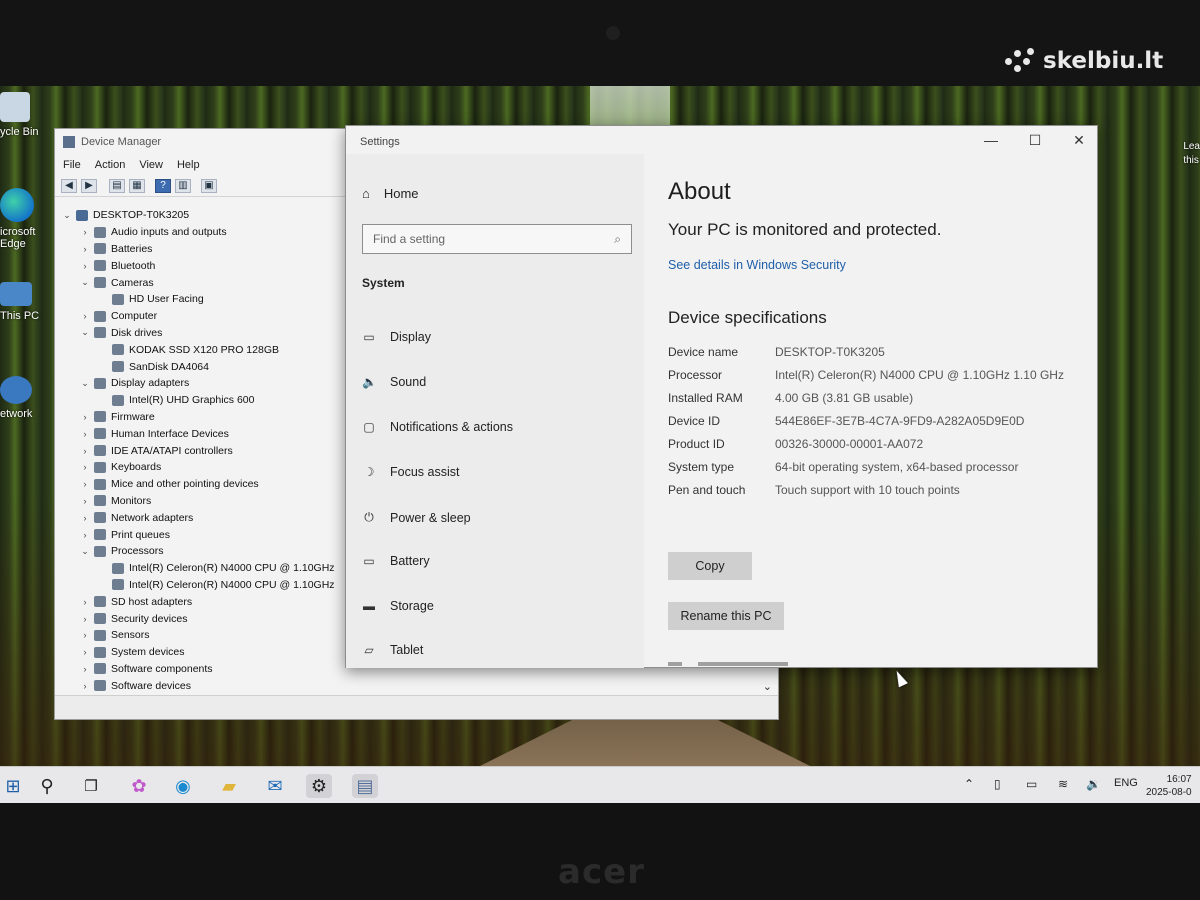 The width and height of the screenshot is (1200, 900). I want to click on tree-item: › Bluetooth, so click(198, 265).